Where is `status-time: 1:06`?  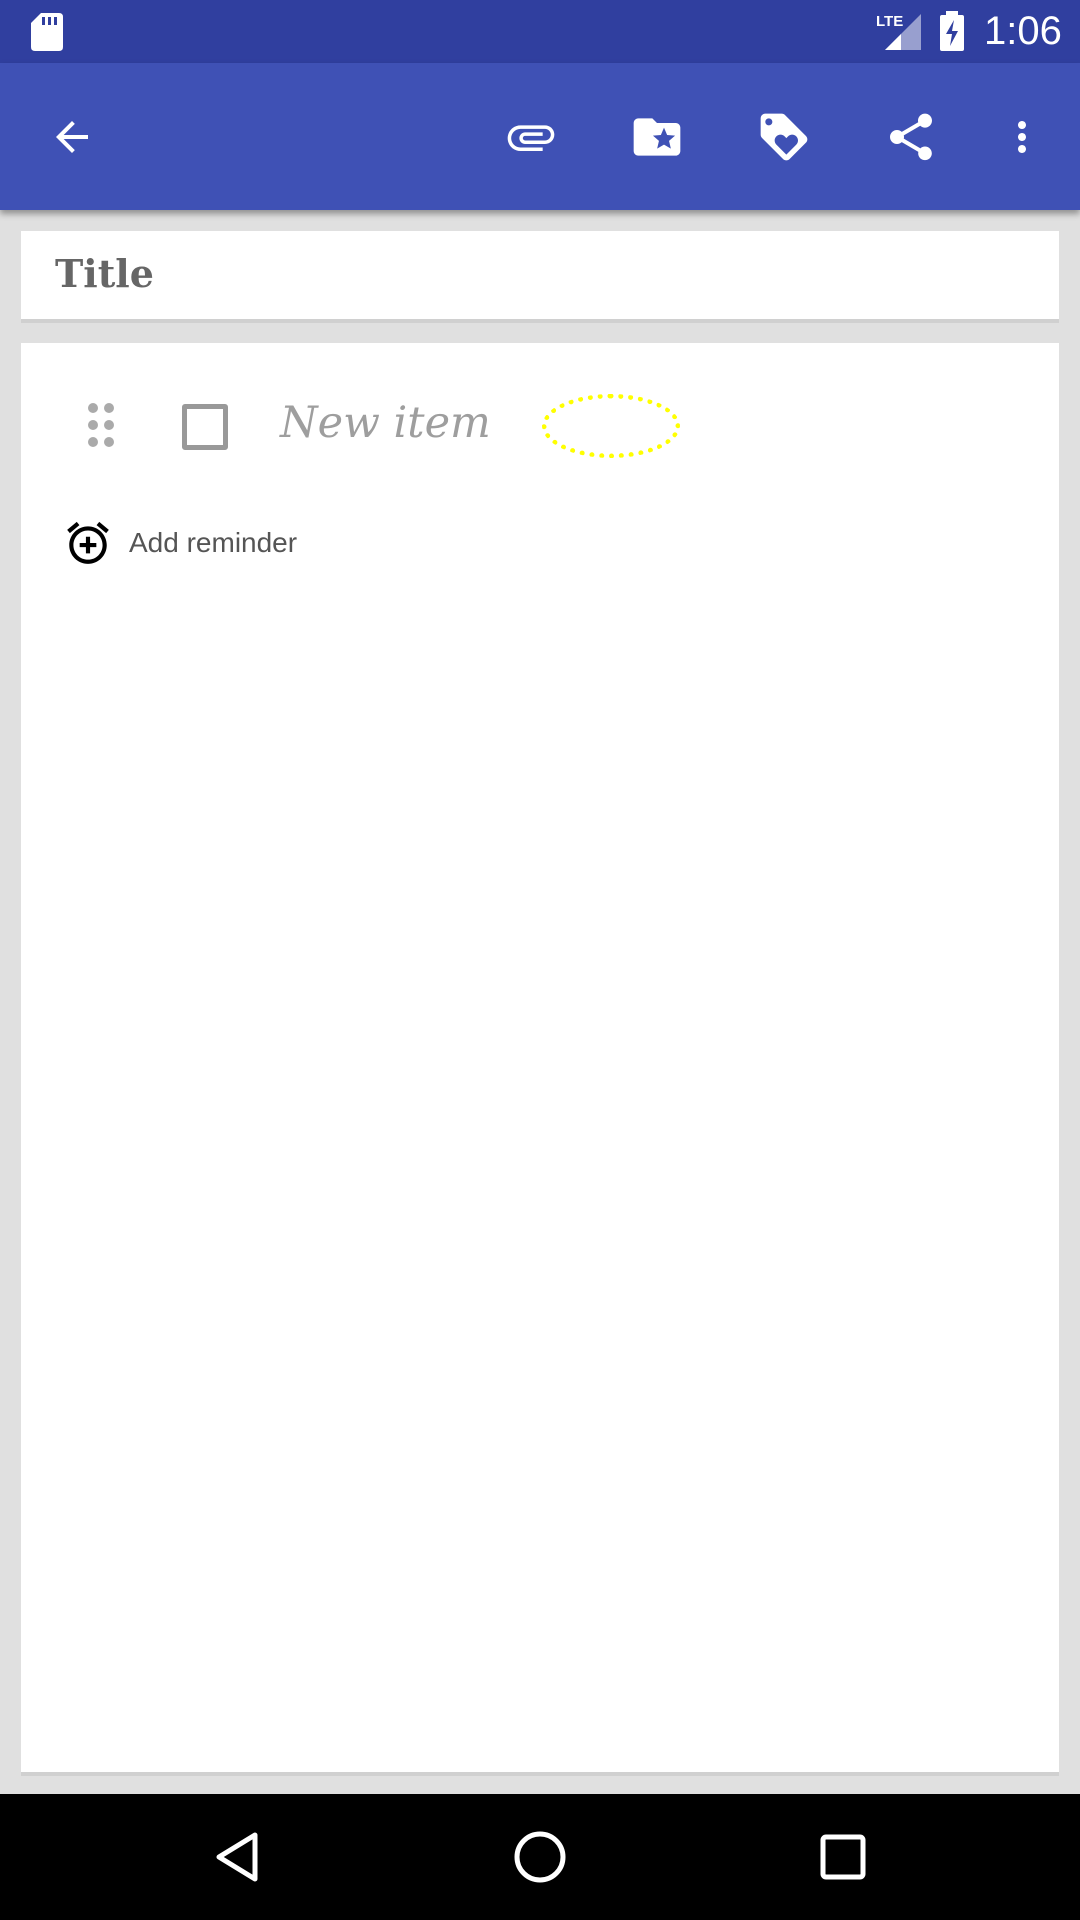
status-time: 1:06 is located at coordinates (1023, 31).